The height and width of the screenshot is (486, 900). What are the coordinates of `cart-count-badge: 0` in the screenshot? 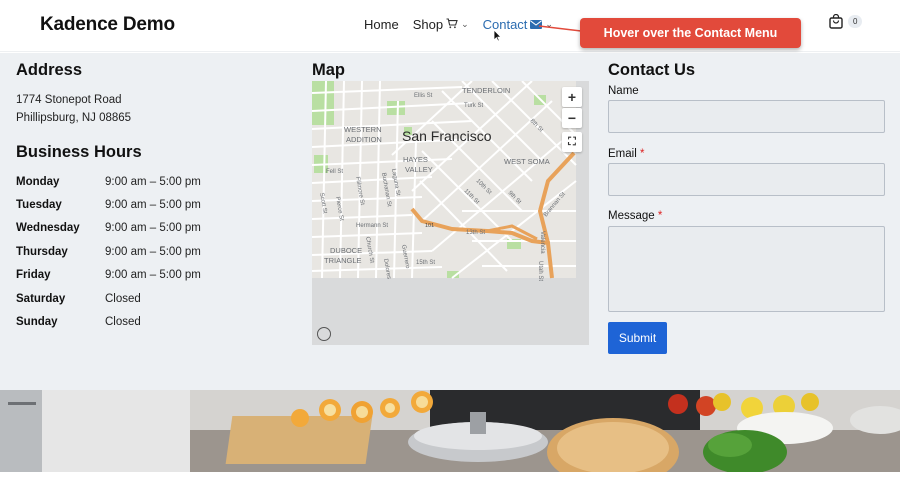 It's located at (855, 21).